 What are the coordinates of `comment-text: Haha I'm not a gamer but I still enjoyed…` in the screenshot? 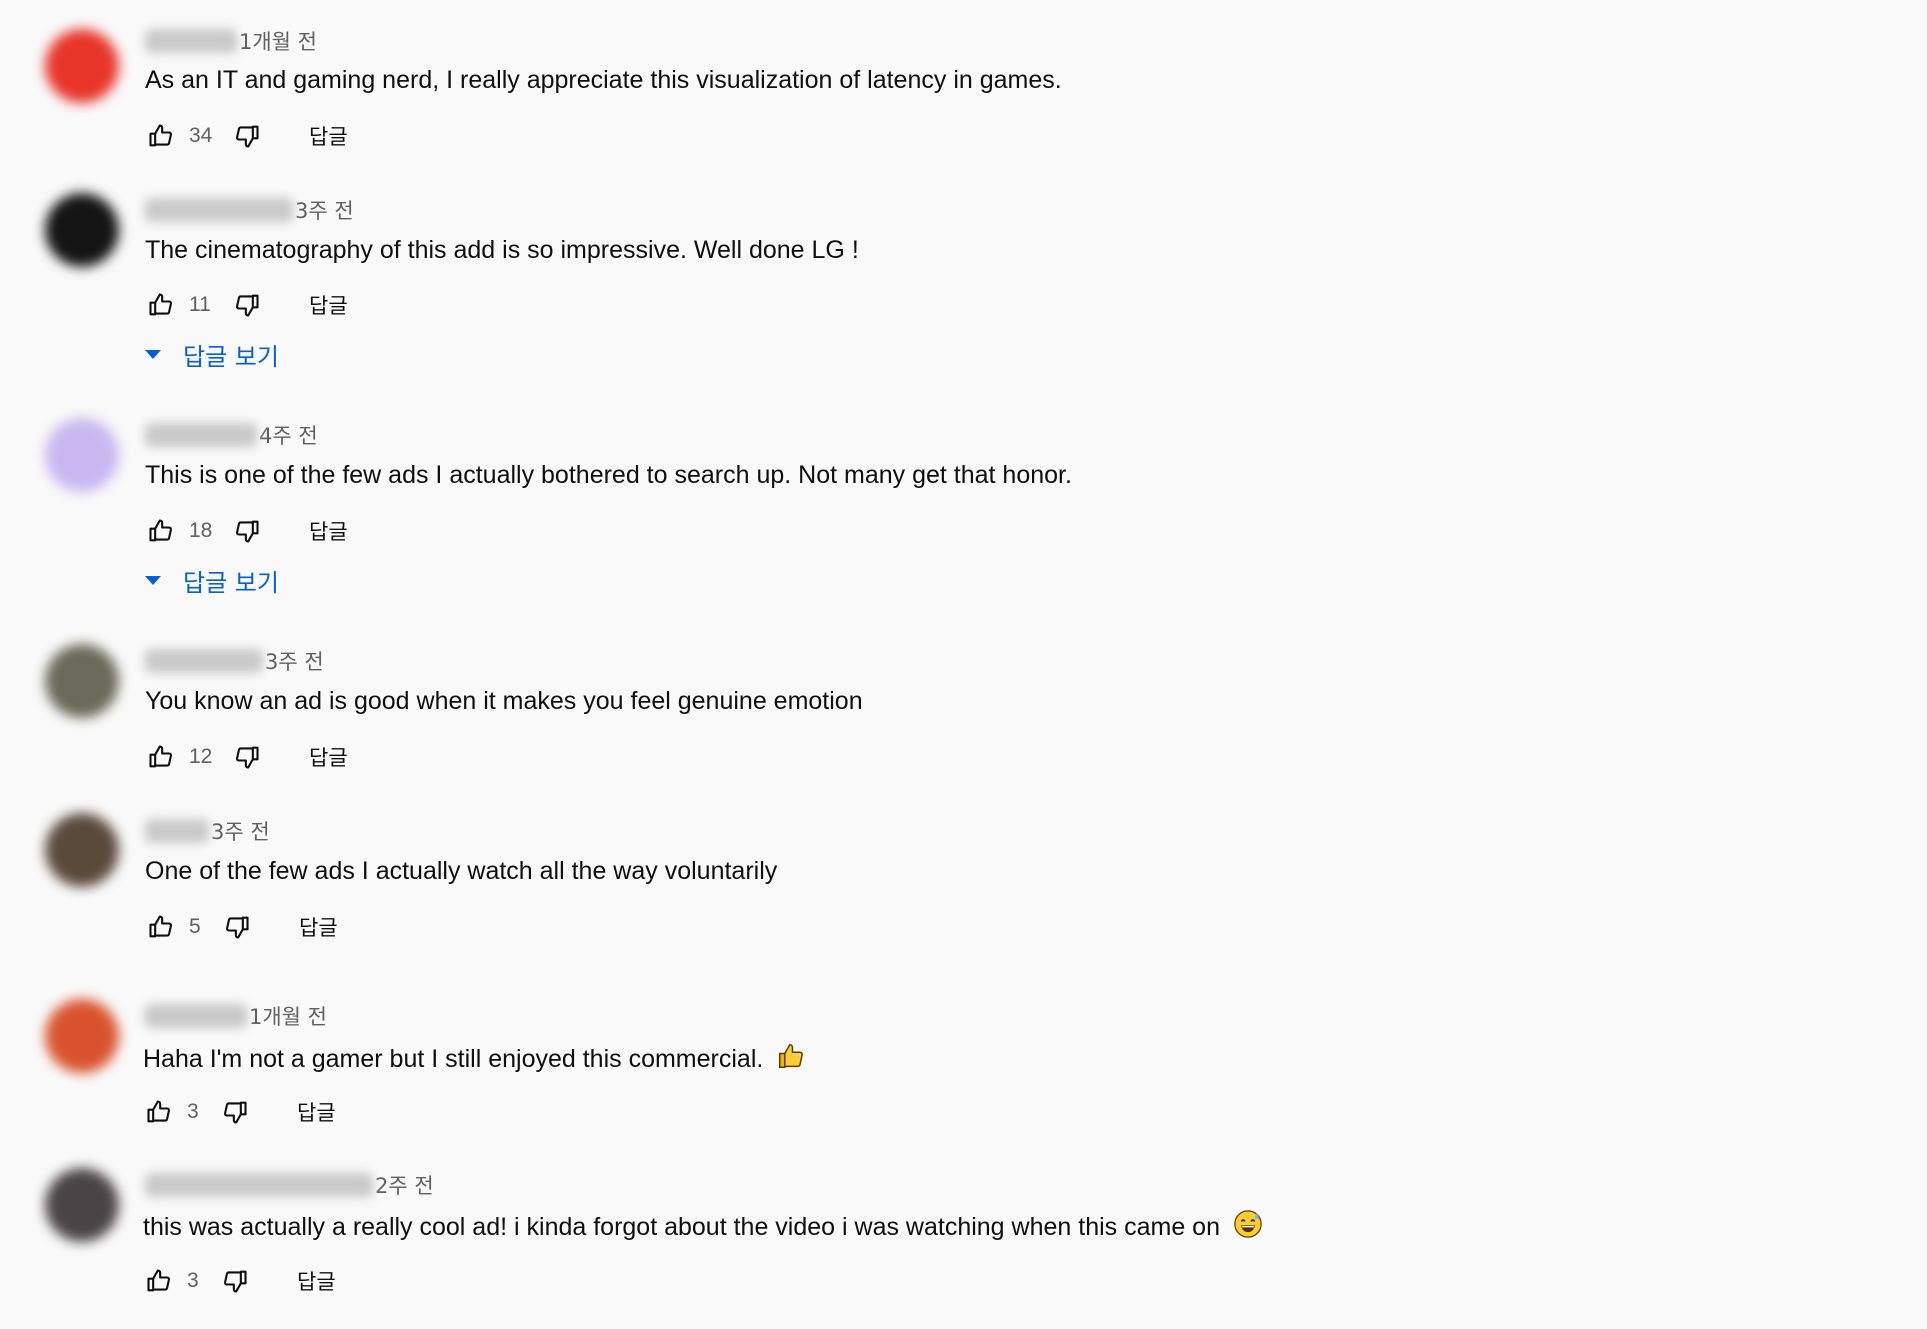 It's located at (474, 1060).